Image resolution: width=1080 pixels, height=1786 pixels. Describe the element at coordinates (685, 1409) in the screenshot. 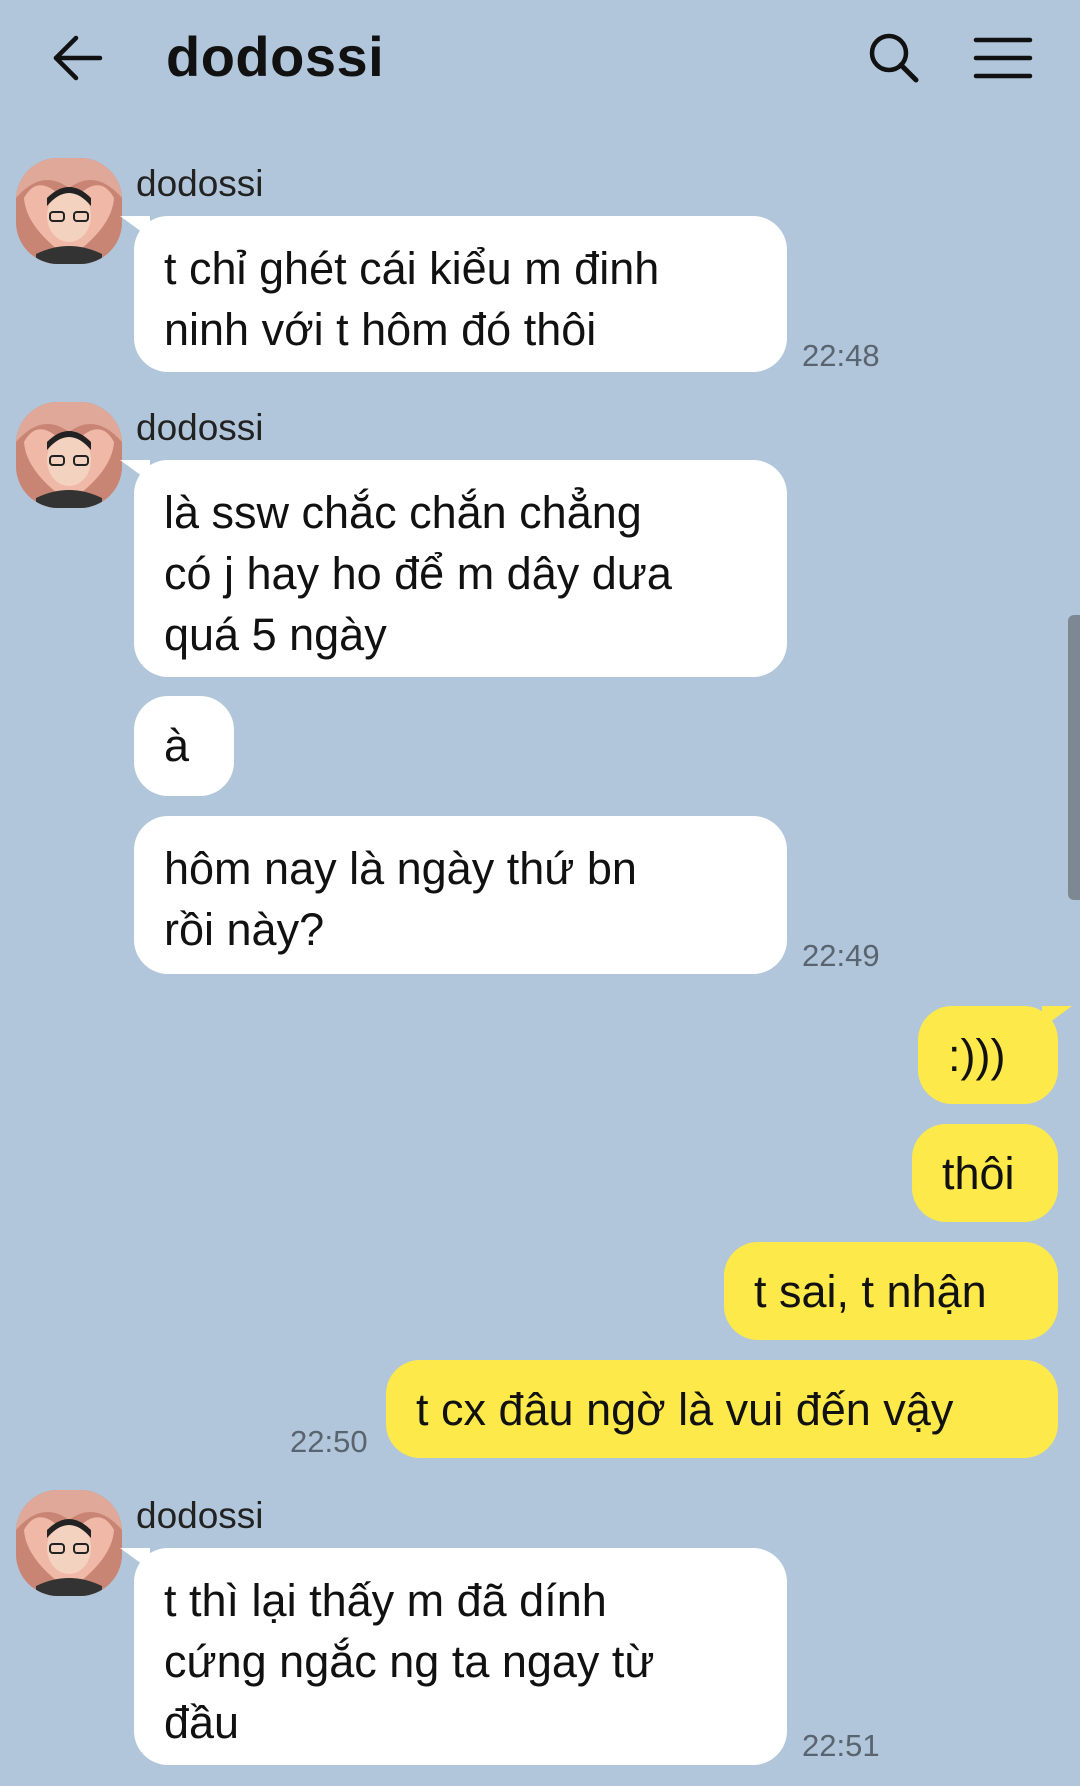

I see `message-text: t cx đâu ngờ là vui đến vậy` at that location.